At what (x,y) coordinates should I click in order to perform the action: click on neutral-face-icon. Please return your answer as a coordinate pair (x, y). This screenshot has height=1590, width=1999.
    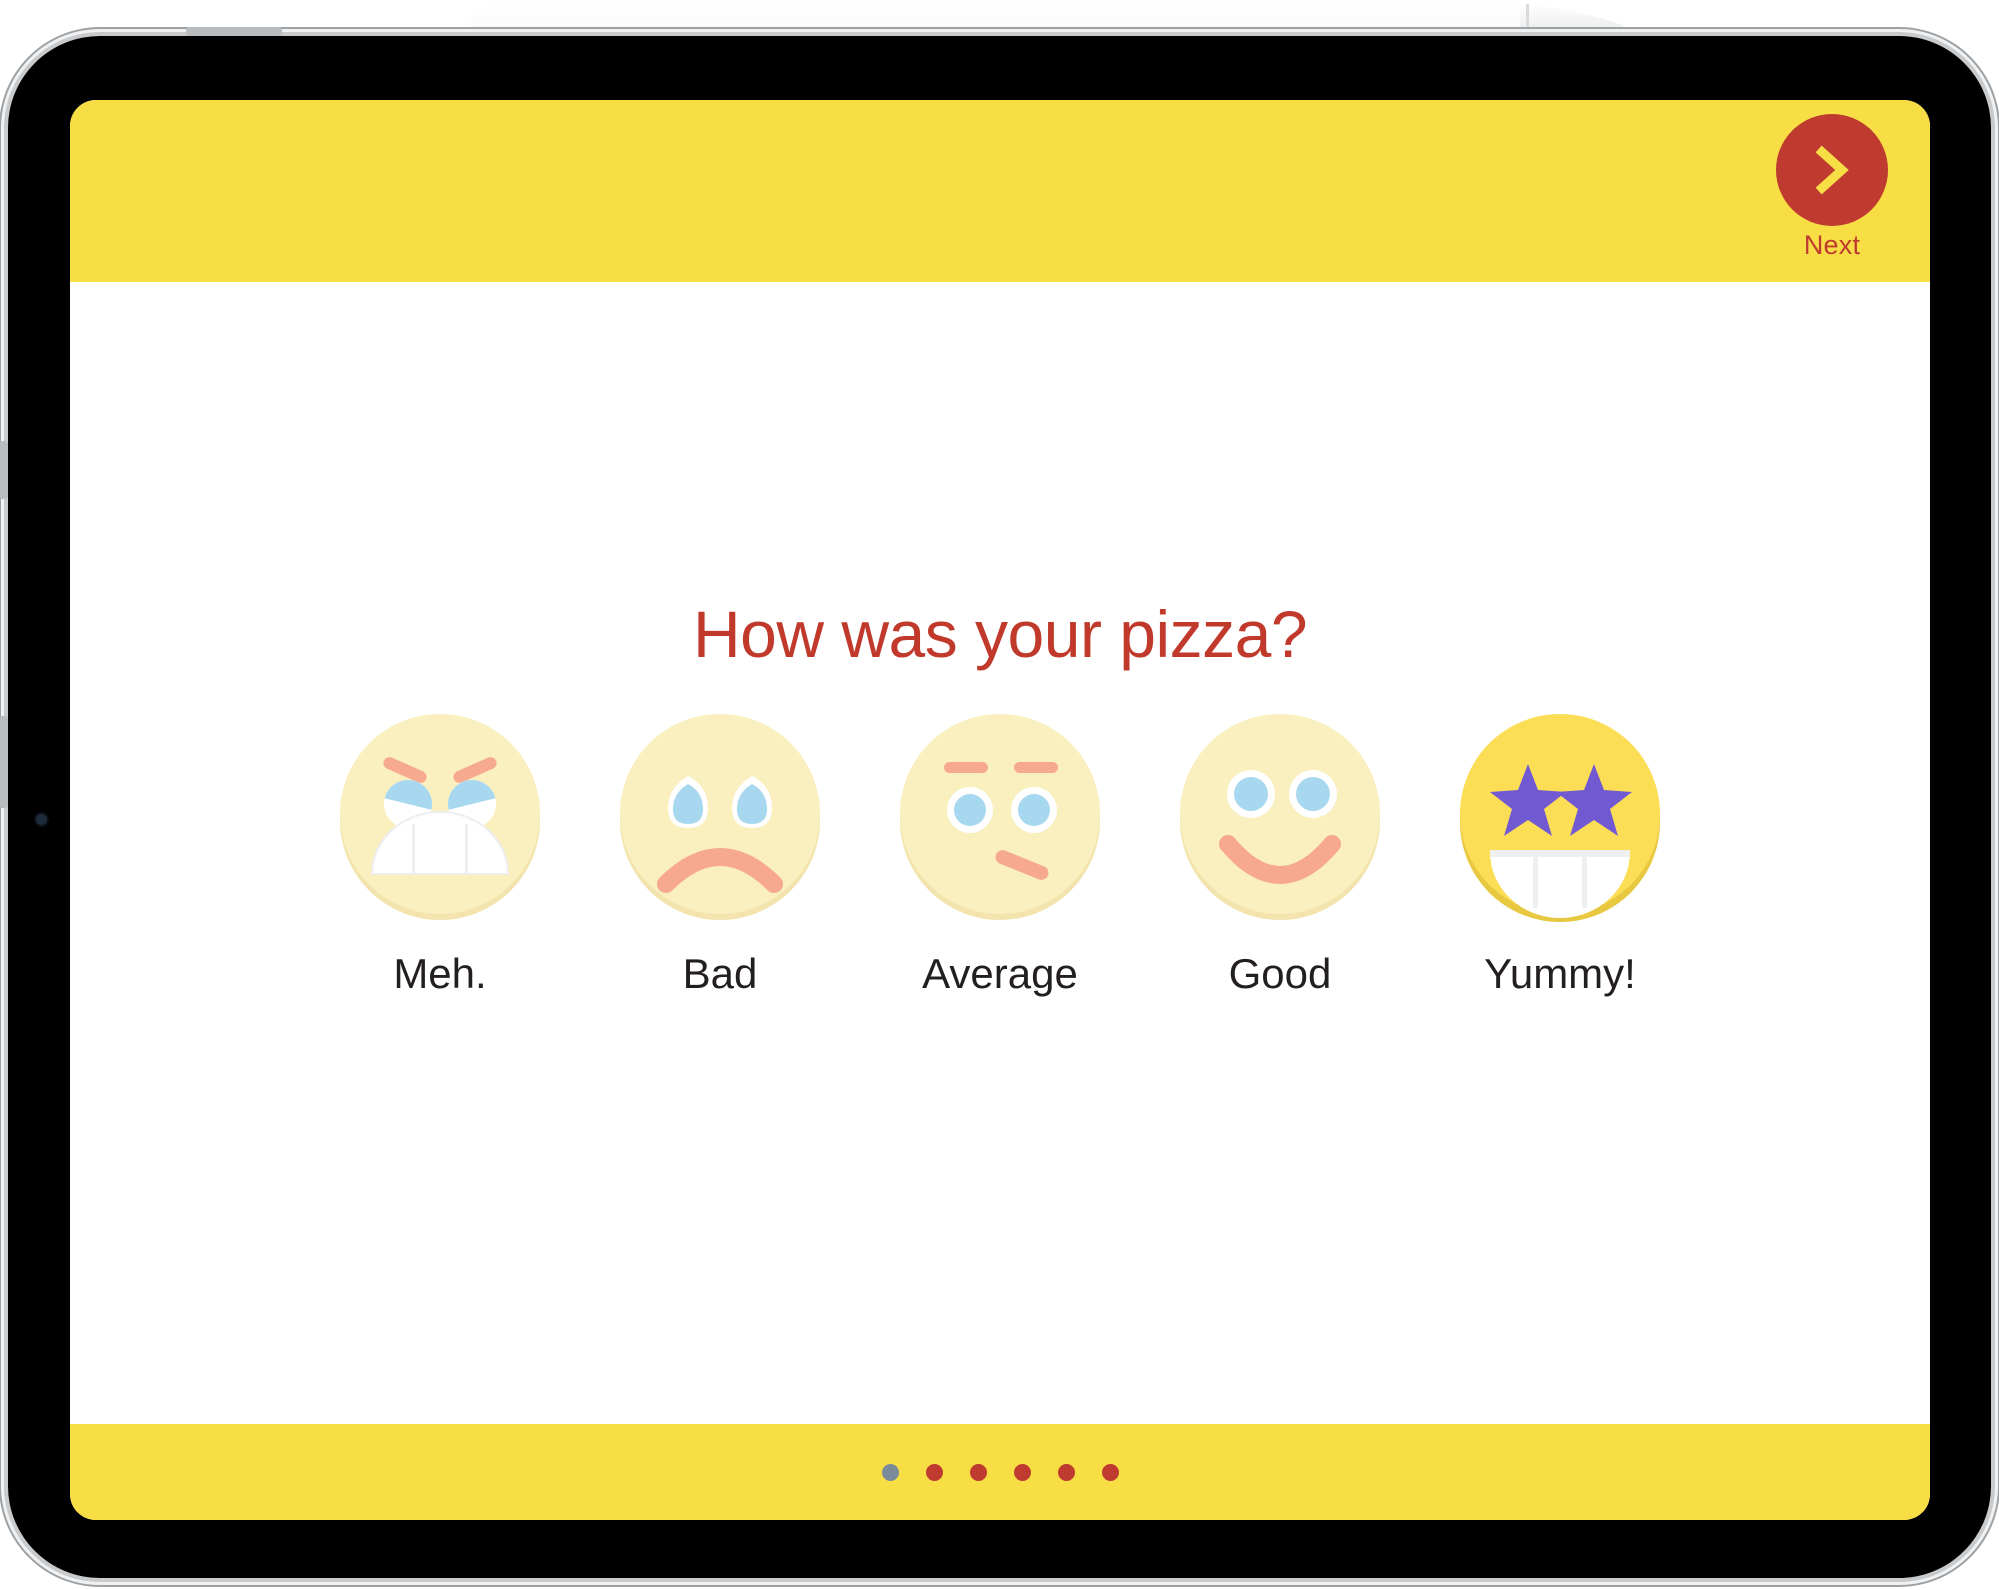
    Looking at the image, I should click on (1000, 814).